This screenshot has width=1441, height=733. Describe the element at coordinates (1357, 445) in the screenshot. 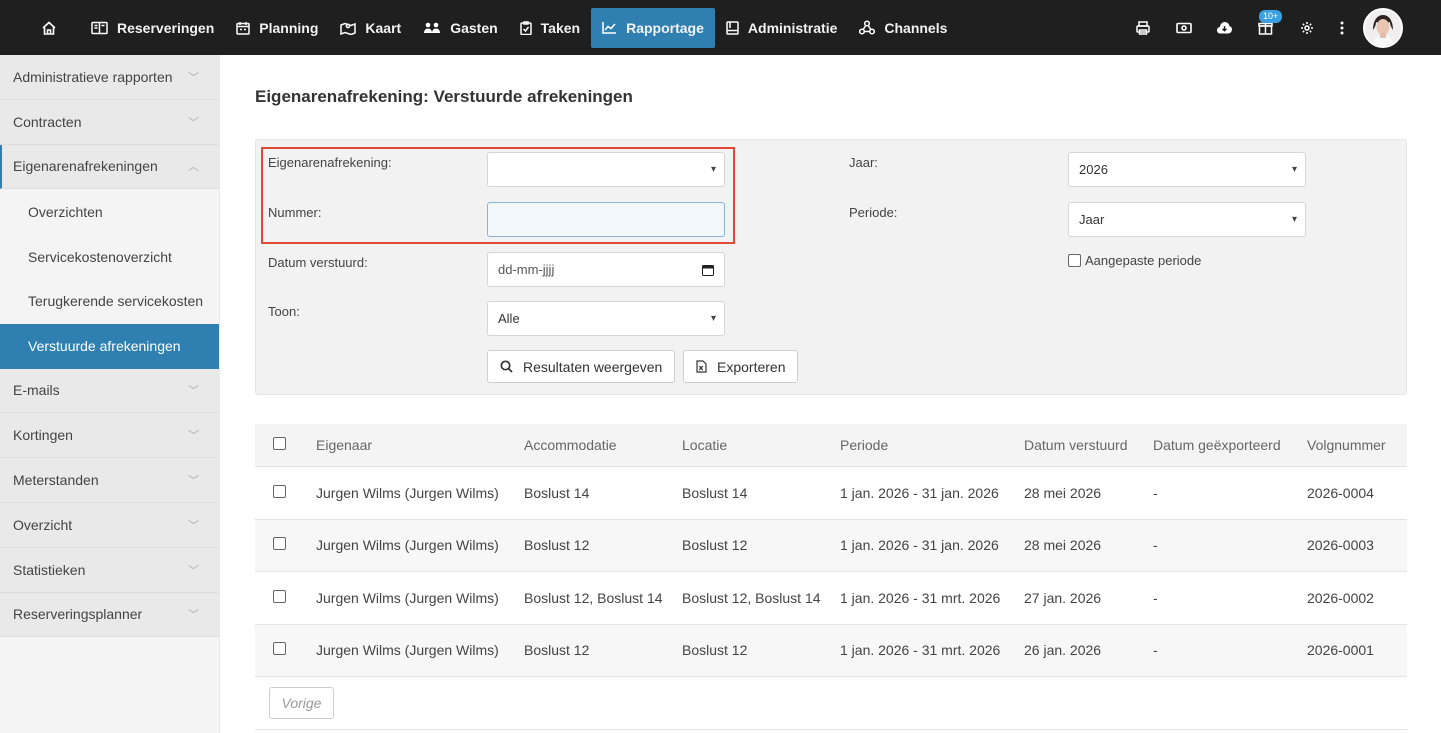

I see `column-header: Volgnummer` at that location.